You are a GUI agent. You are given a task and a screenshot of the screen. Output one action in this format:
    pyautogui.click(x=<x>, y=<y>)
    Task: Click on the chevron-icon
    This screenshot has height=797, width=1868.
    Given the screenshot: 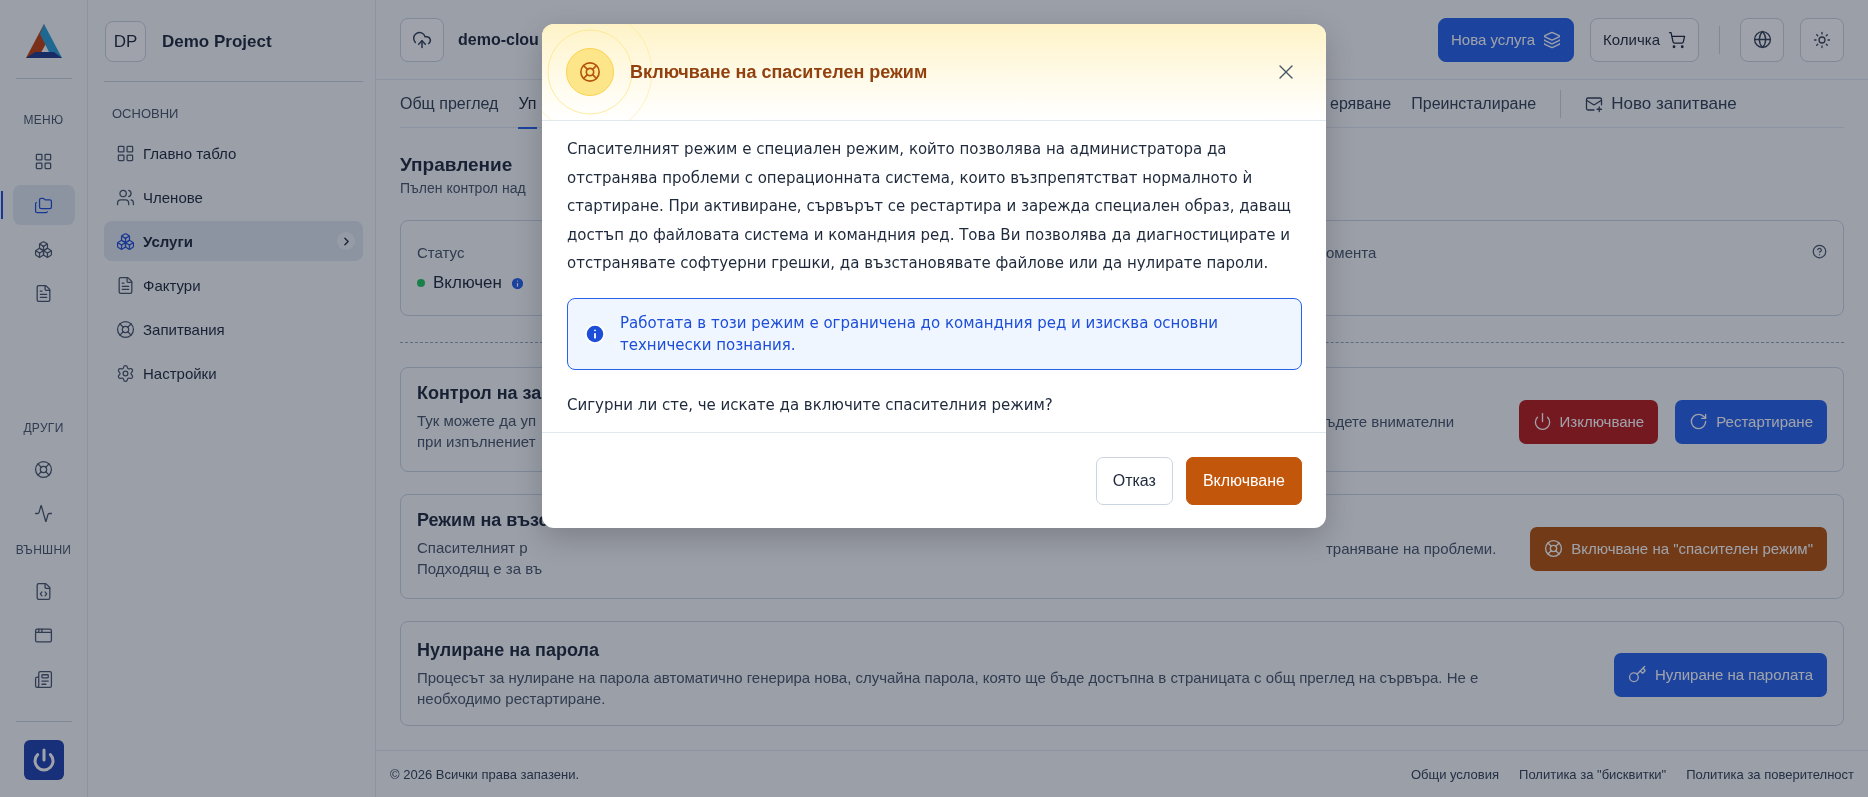 What is the action you would take?
    pyautogui.click(x=346, y=241)
    